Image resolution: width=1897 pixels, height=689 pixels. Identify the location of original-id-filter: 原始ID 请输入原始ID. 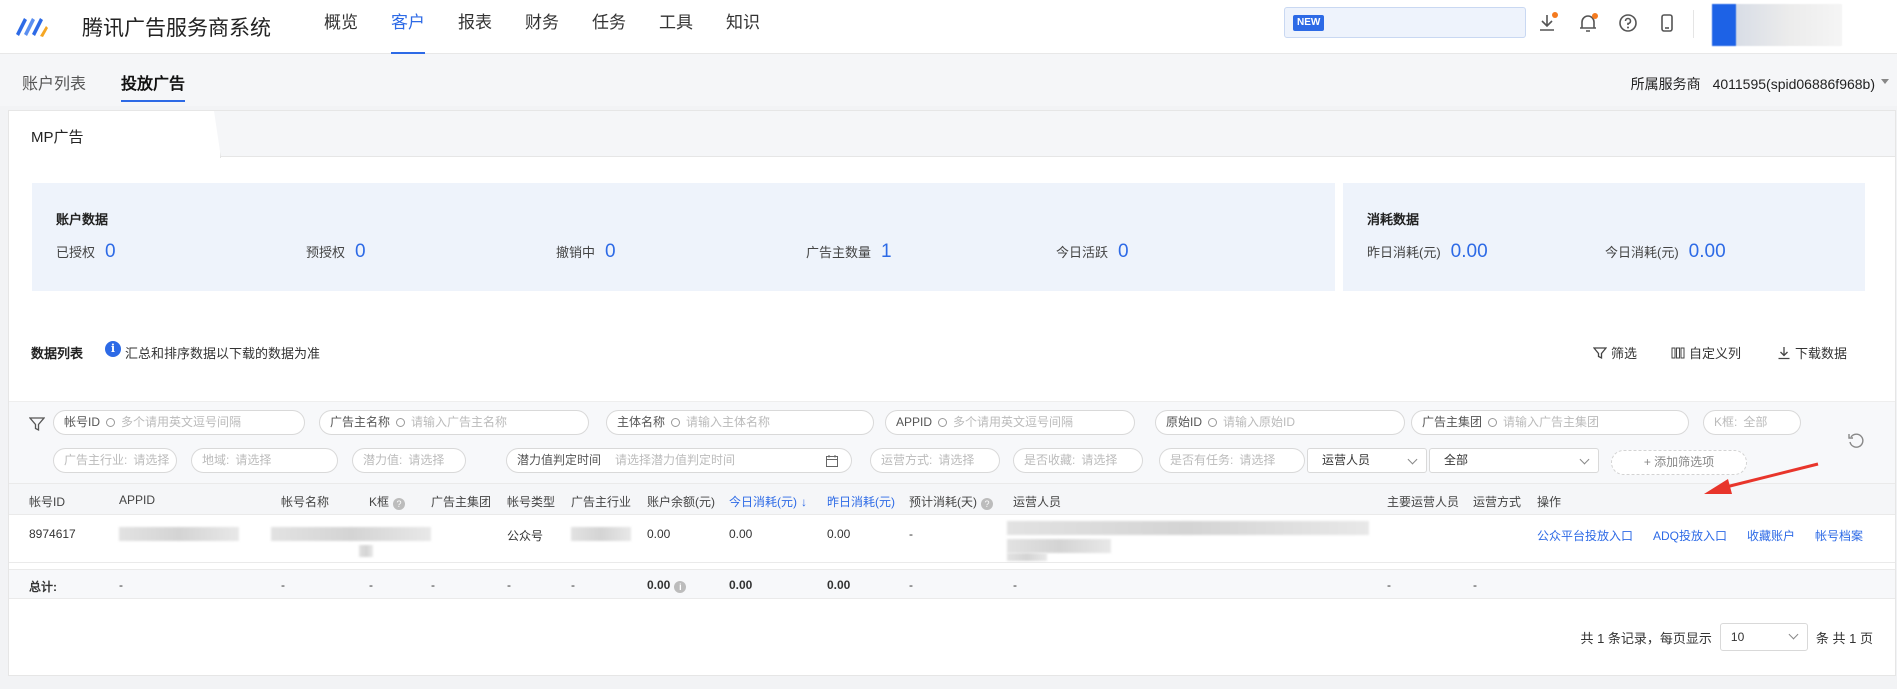
(1280, 422).